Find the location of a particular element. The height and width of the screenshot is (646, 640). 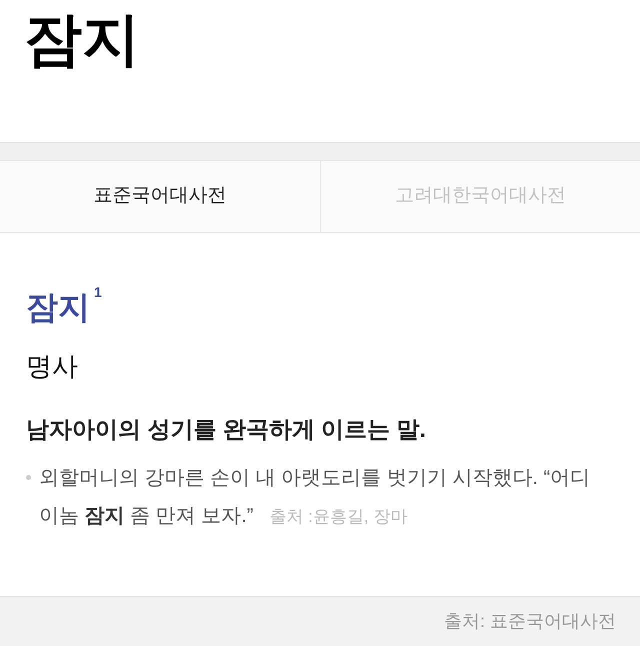

example-sentence: 외할머니의 강마른 손이 내 아랫도리를 벗기기 시작했다. “어디 이놈 잠지 좀 만져 보자.” 출처 :윤흥길, 장마 is located at coordinates (315, 497).